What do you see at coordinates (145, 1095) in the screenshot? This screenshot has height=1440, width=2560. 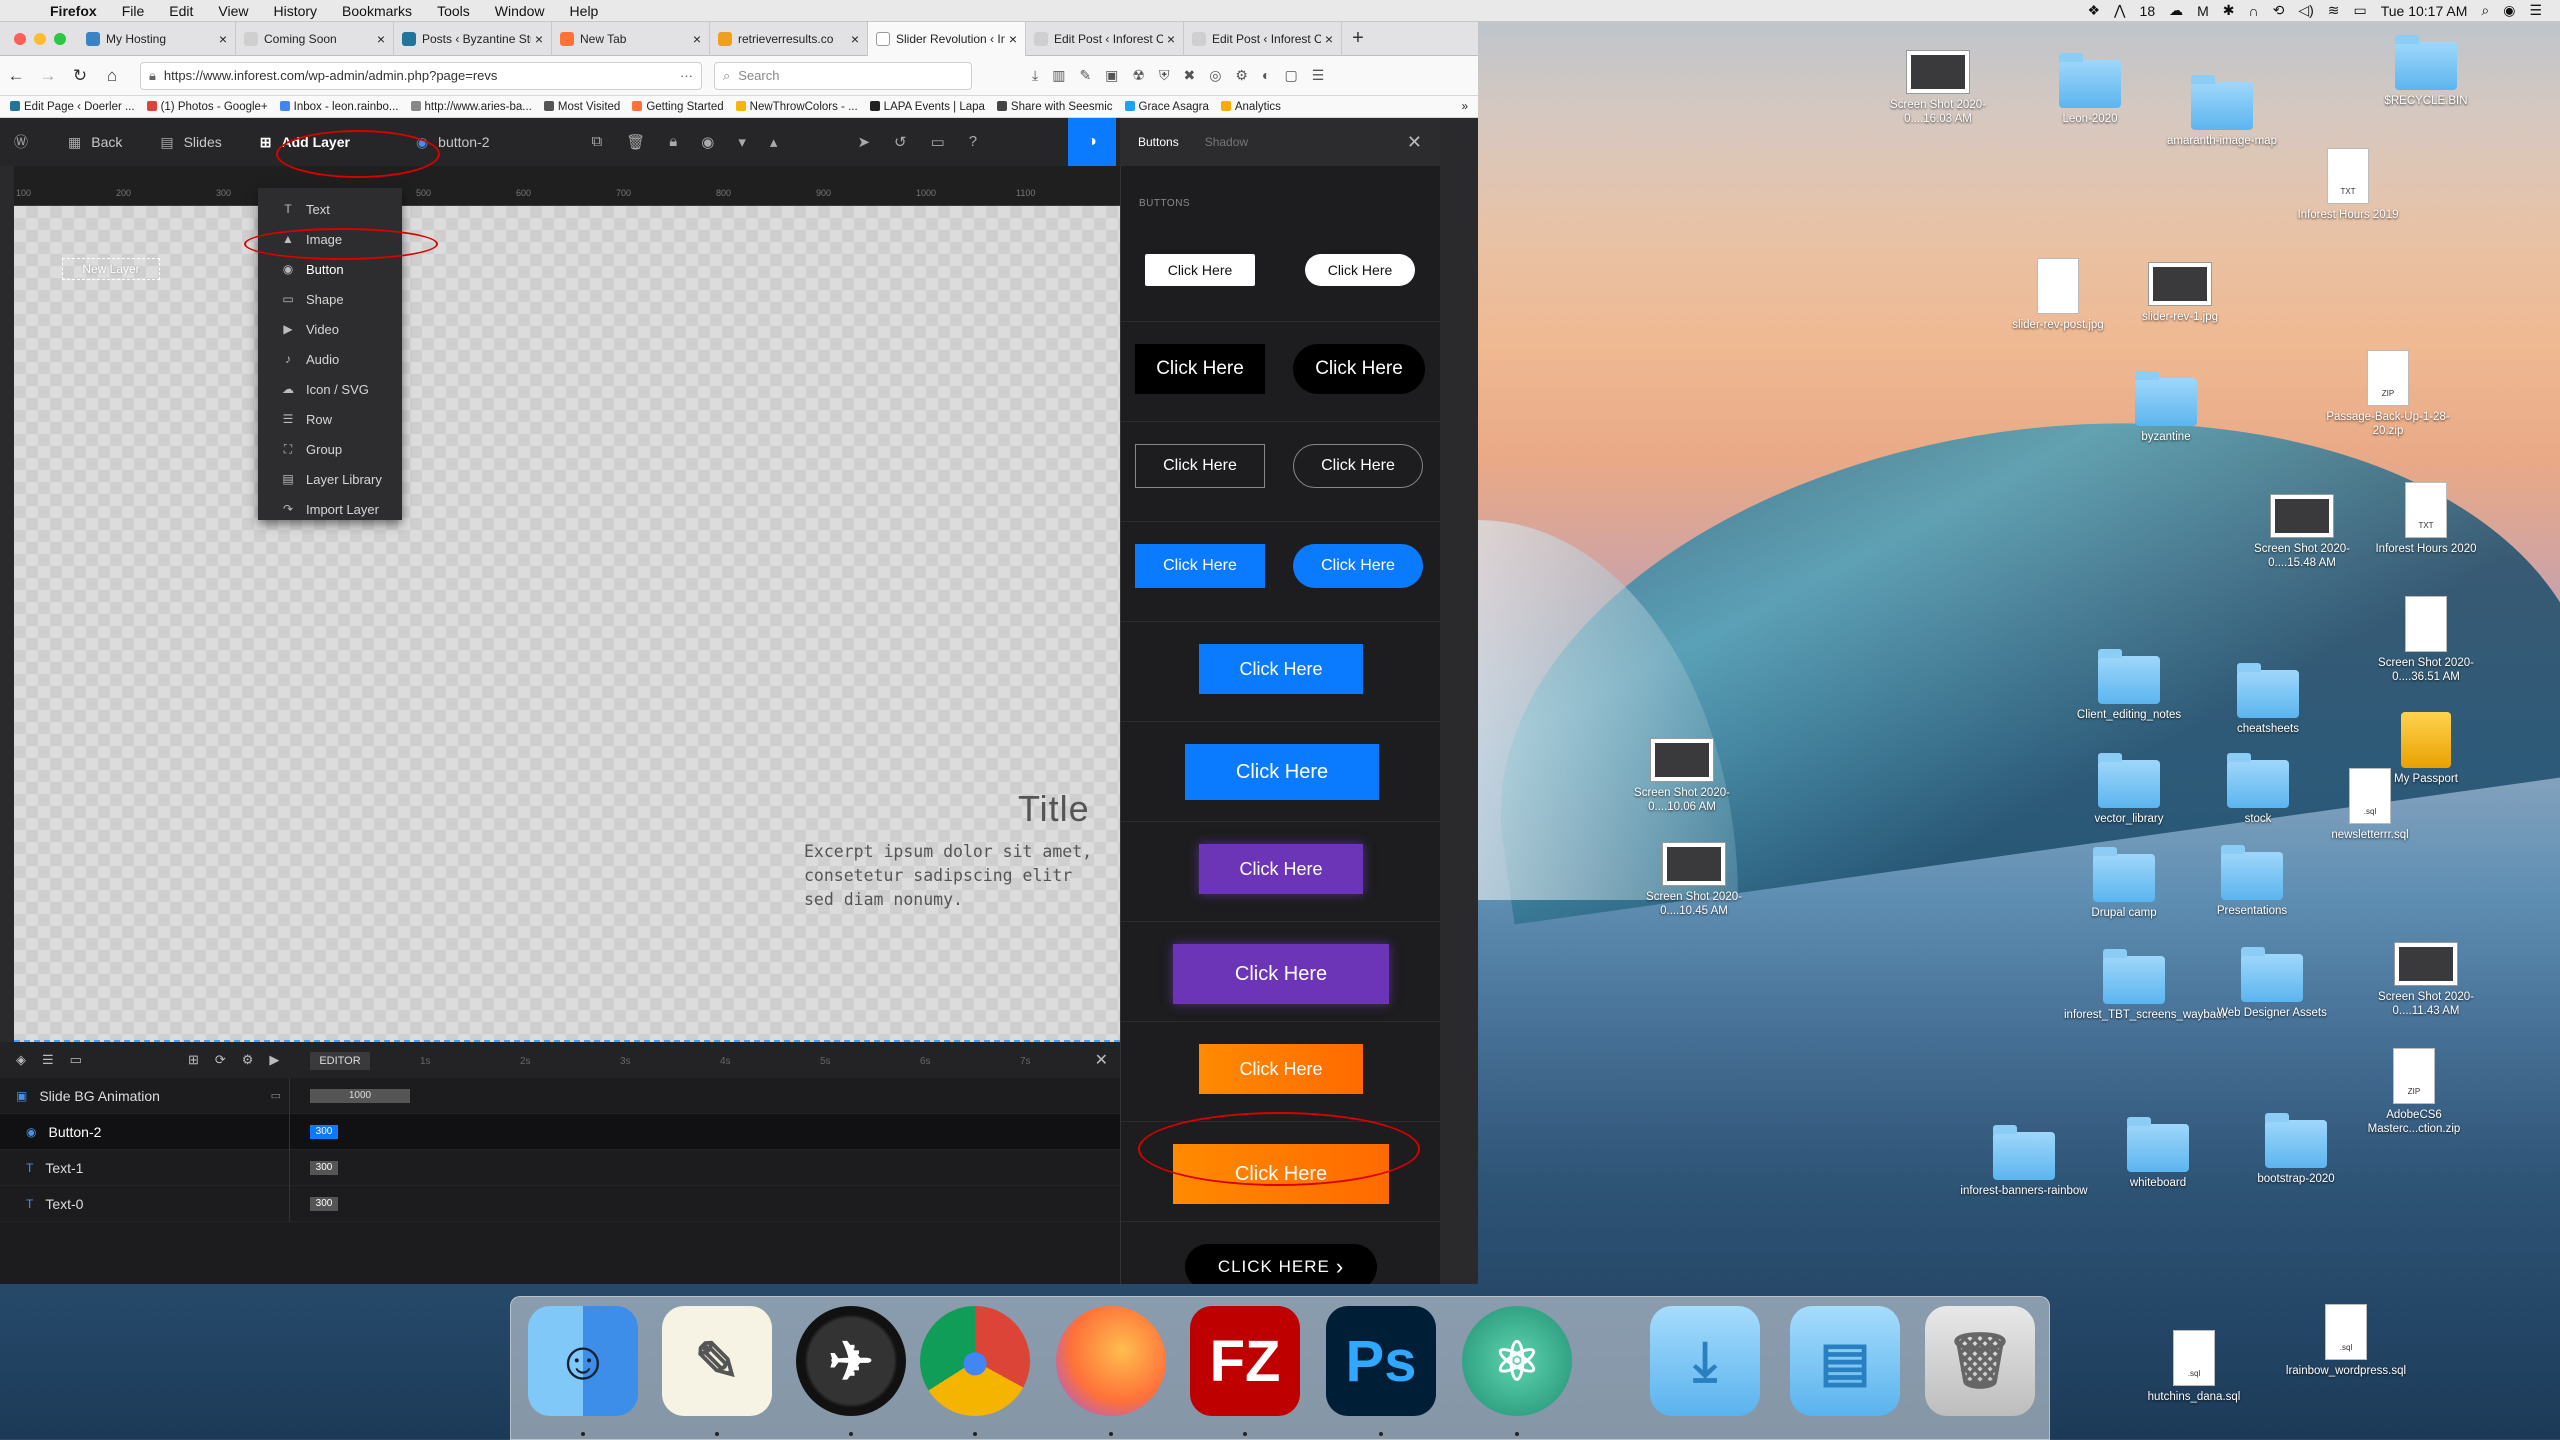 I see `timeline-layer-name: ▣ Slide BG Animation ▭` at bounding box center [145, 1095].